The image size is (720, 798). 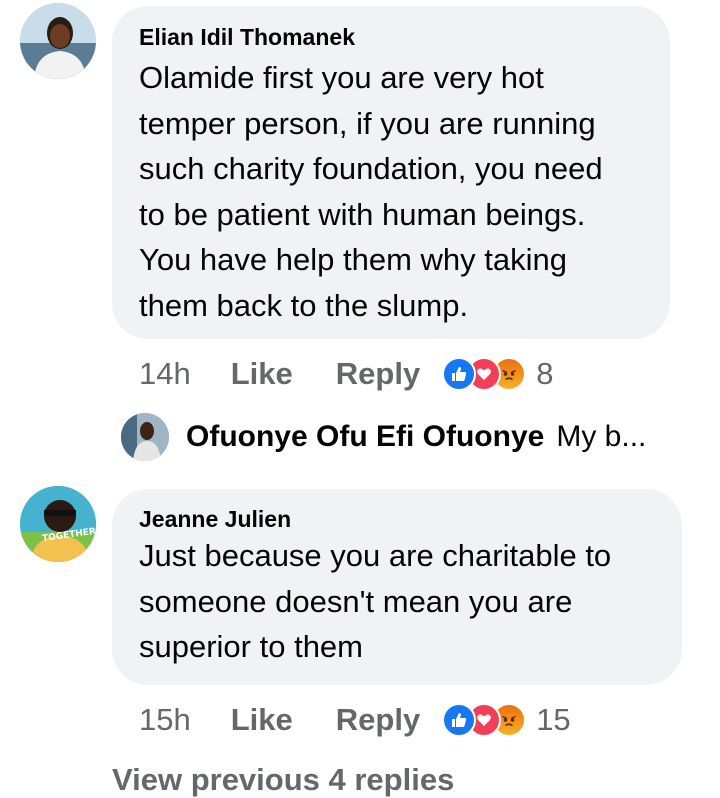 I want to click on comment-line: to be patient with human beings., so click(x=362, y=214).